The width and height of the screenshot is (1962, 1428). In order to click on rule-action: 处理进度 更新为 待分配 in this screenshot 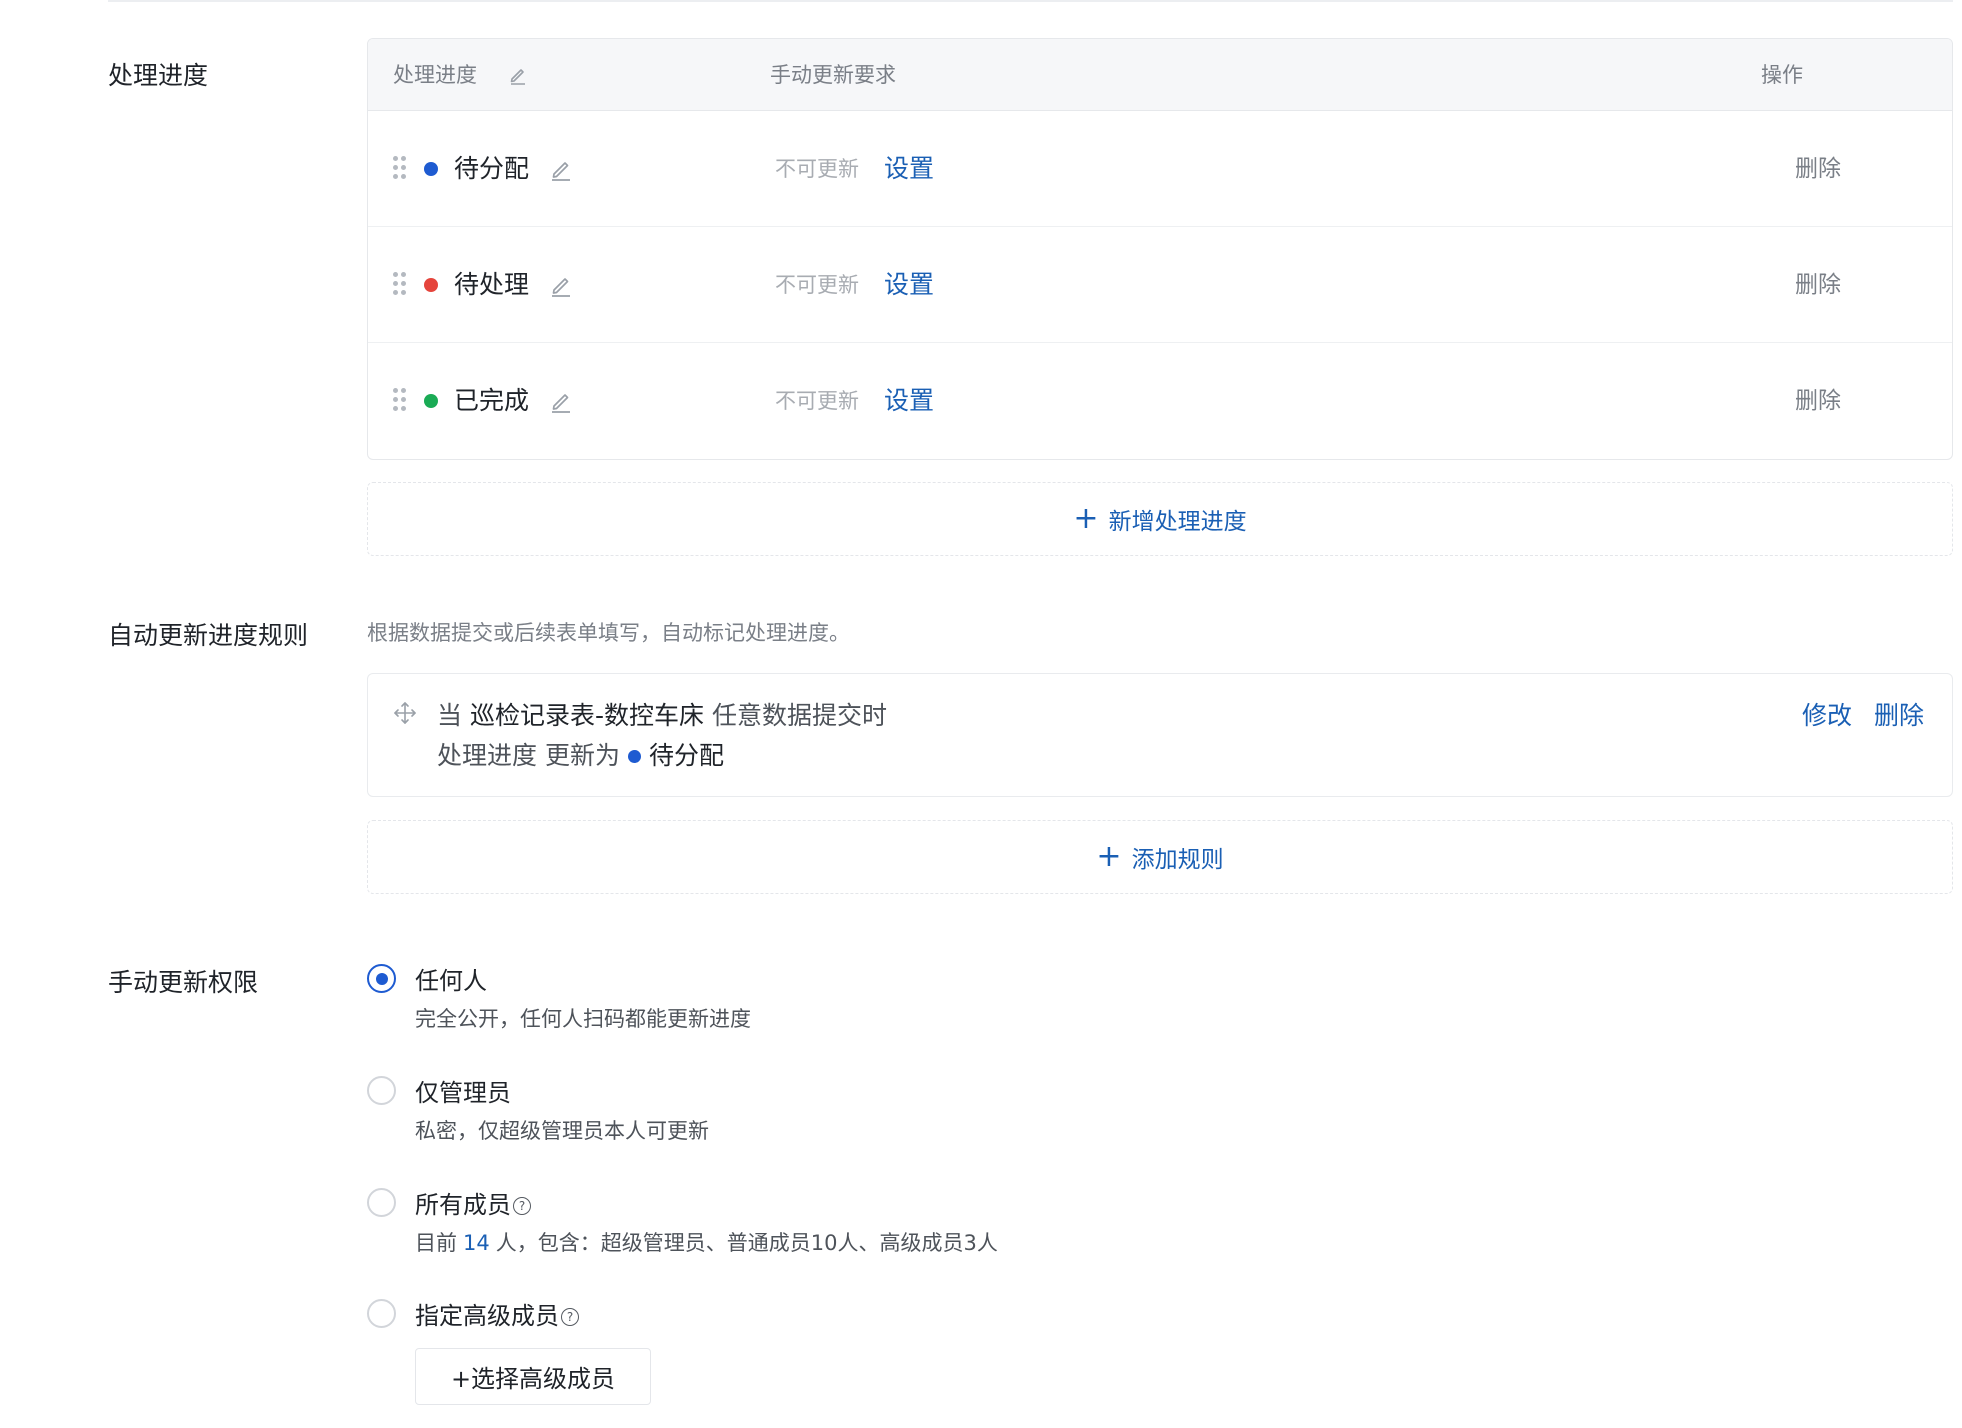, I will do `click(580, 754)`.